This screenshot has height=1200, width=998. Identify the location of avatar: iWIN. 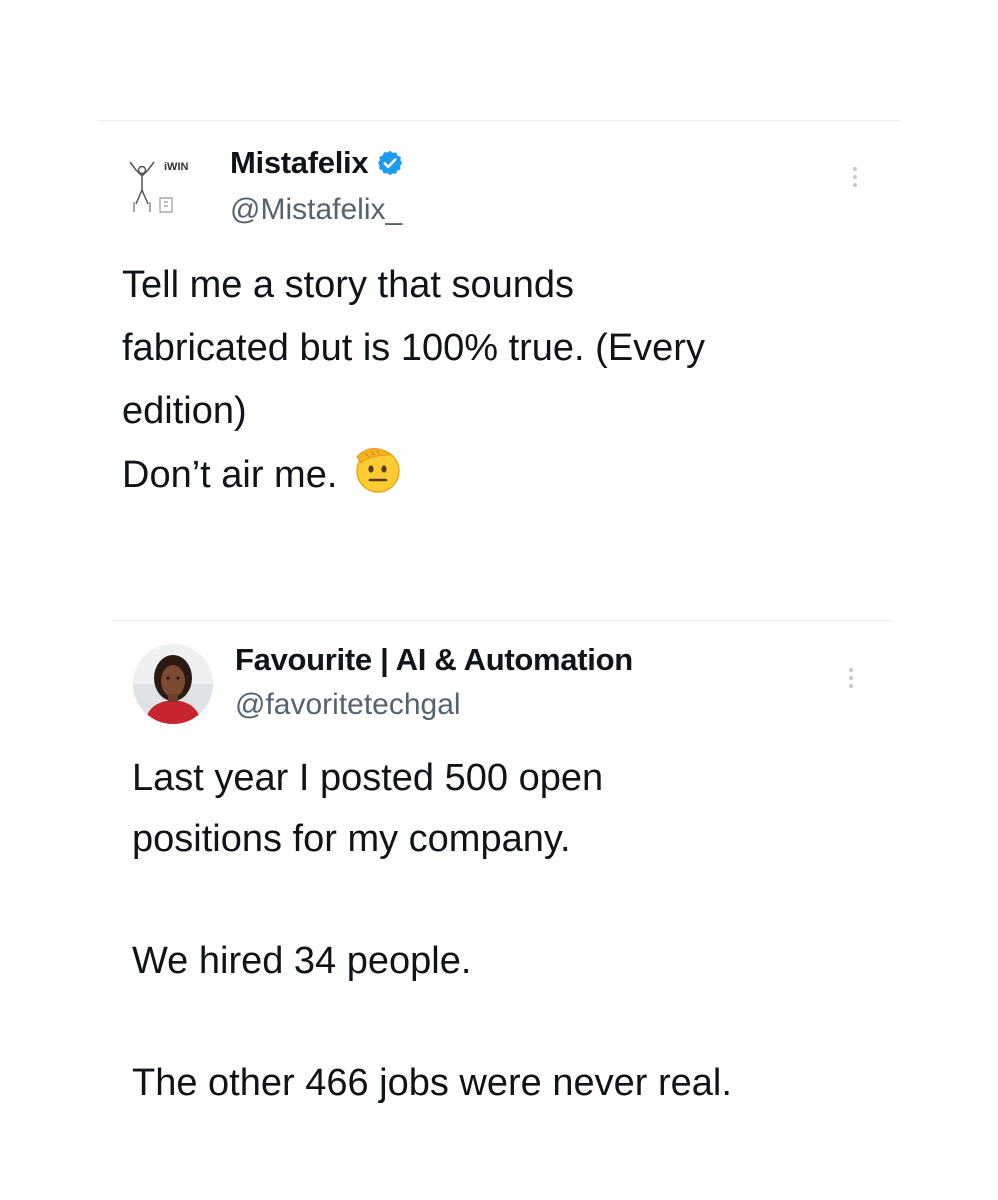
(160, 190).